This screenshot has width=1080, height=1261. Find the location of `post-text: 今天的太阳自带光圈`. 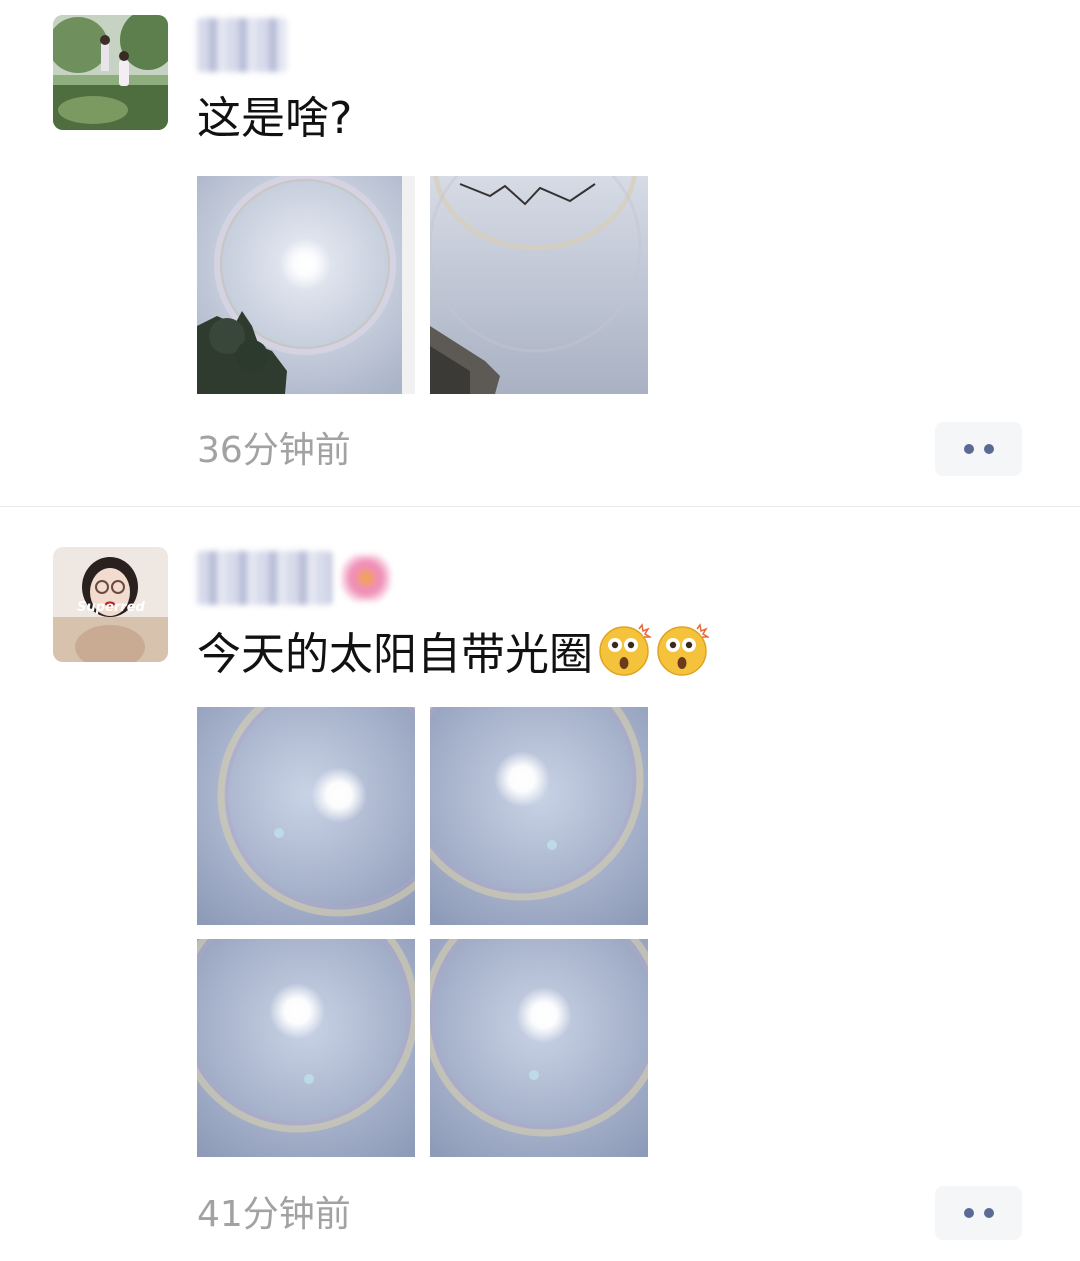

post-text: 今天的太阳自带光圈 is located at coordinates (453, 653).